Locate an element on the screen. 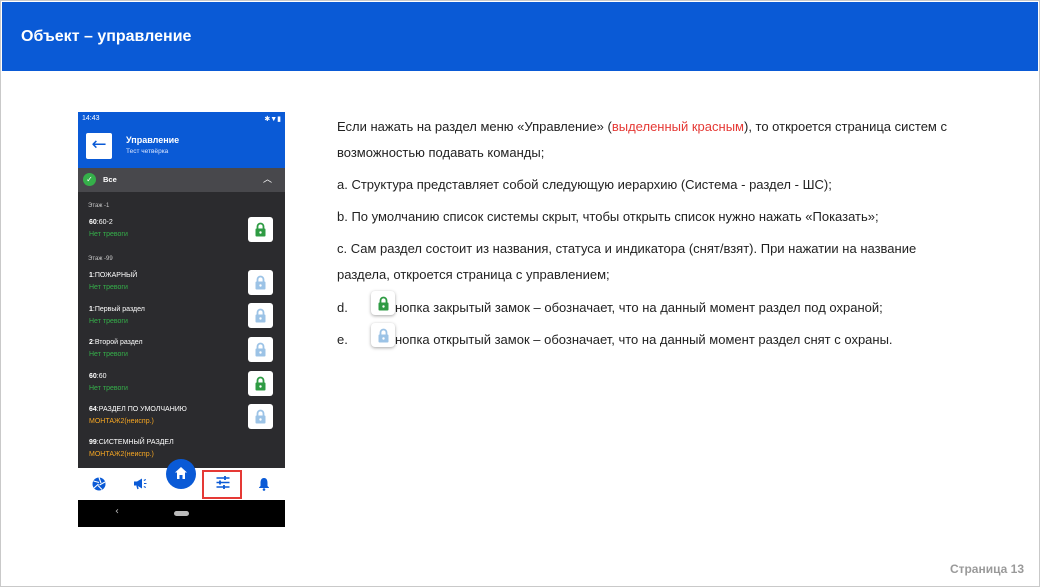 The width and height of the screenshot is (1040, 587). app-bar-title: Управление is located at coordinates (153, 140).